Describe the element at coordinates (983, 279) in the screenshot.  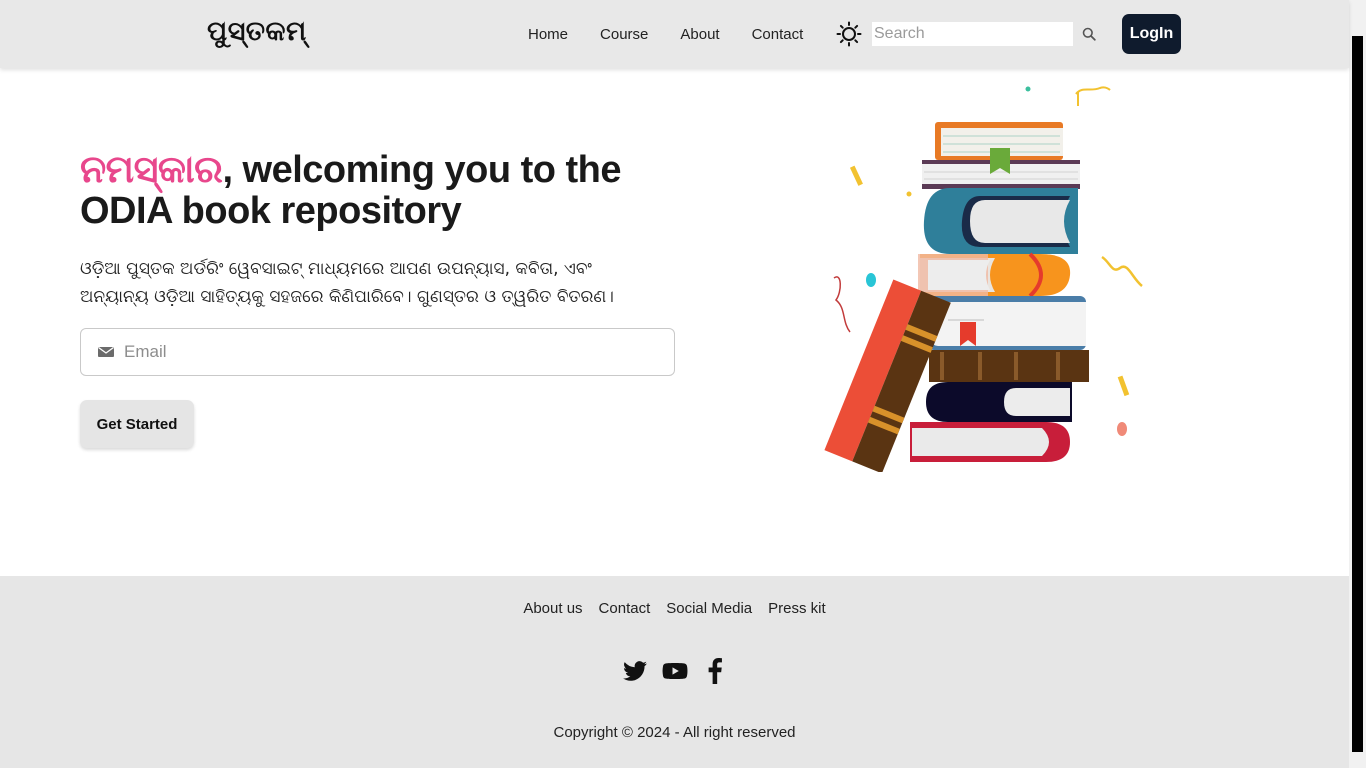
I see `stack-of-books-illustration` at that location.